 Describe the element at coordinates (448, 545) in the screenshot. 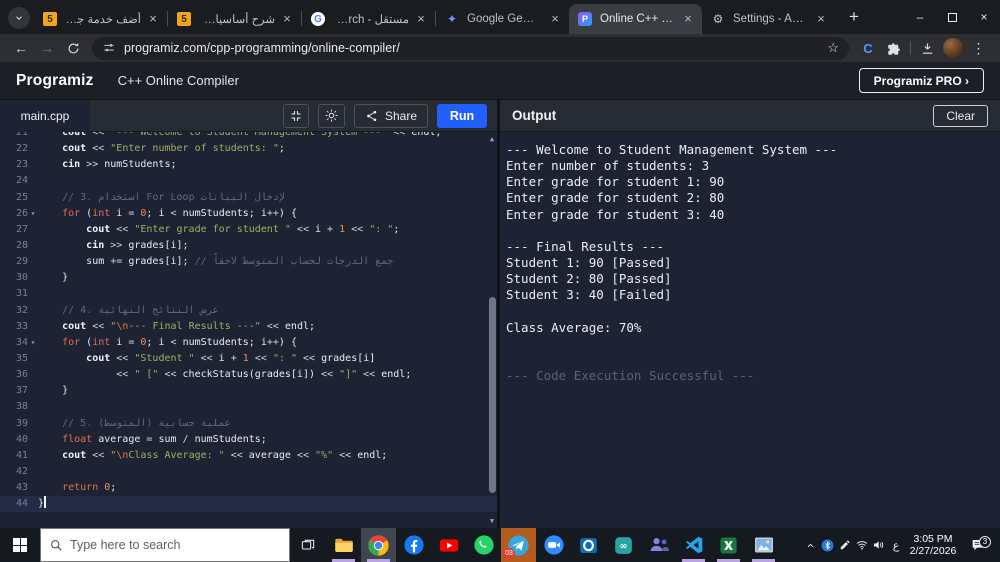

I see `taskbar-app-youtube` at that location.